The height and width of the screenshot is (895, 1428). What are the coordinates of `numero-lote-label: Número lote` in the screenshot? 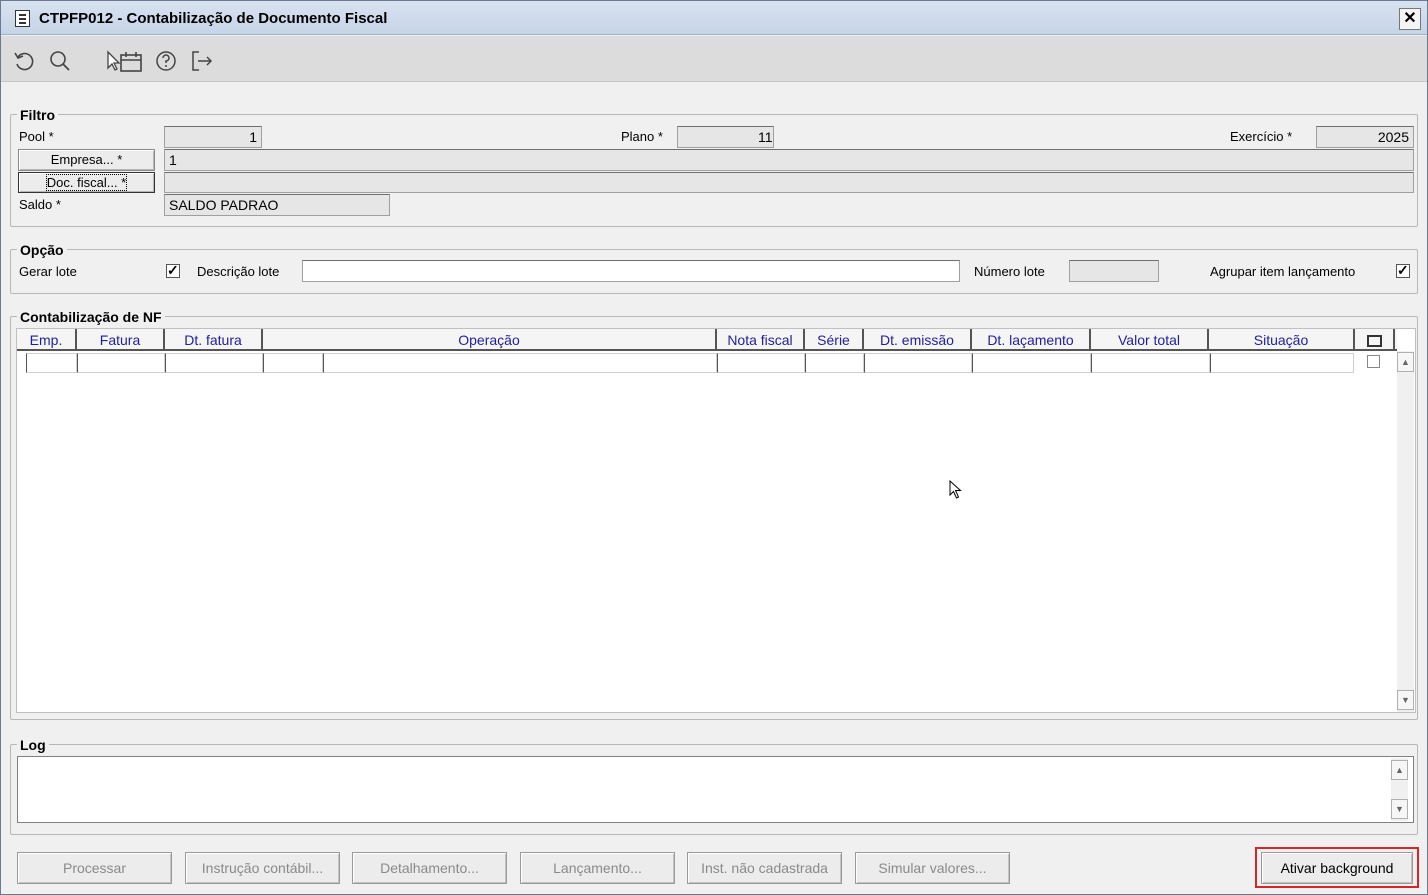 It's located at (1009, 271).